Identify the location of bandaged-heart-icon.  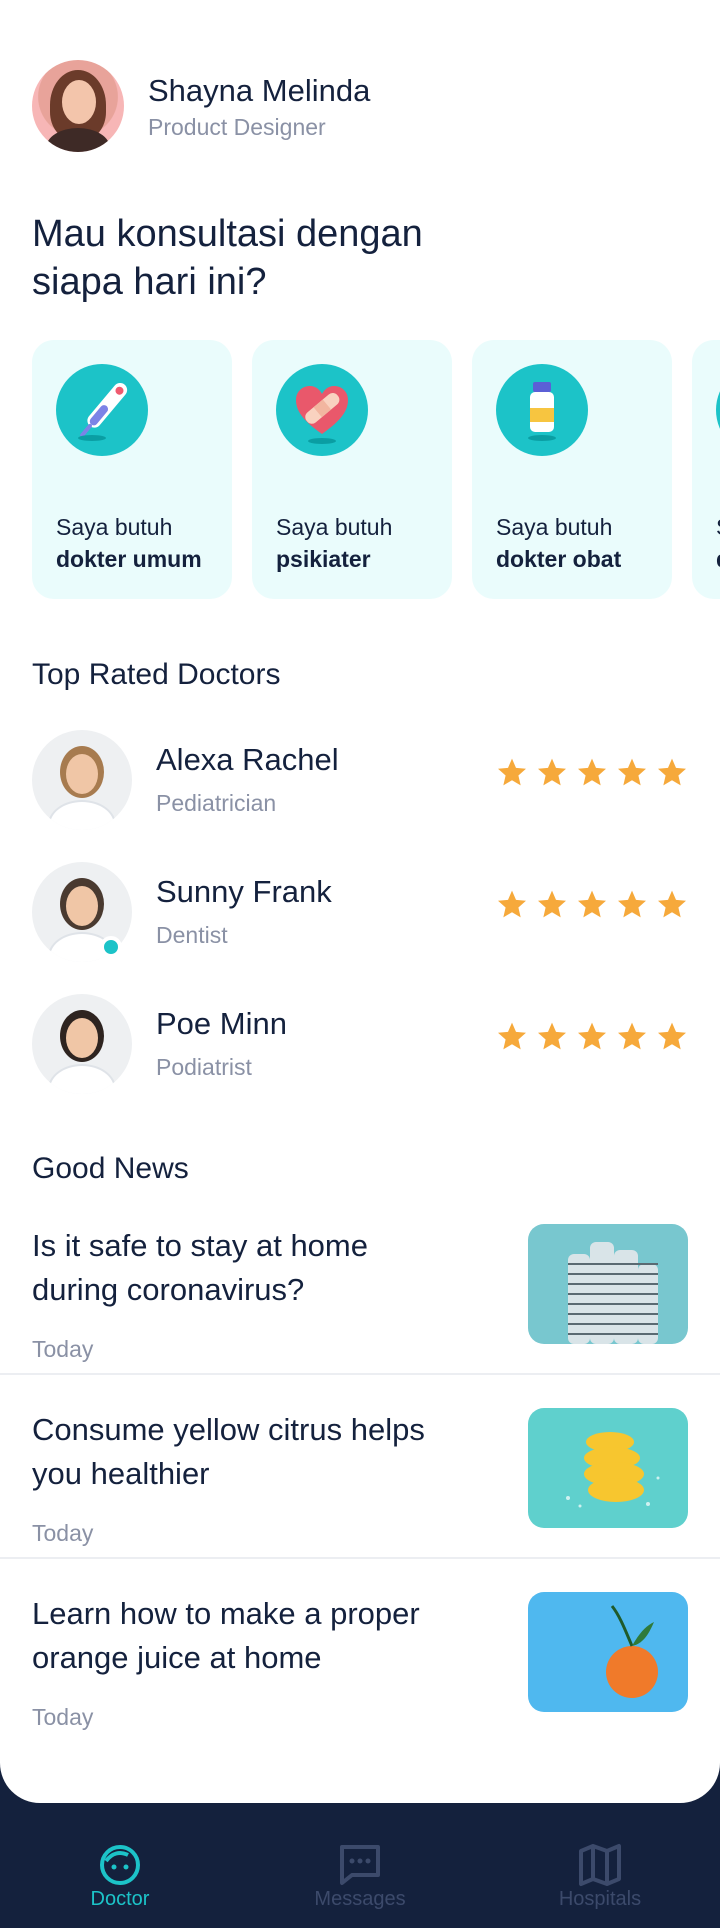
(322, 410).